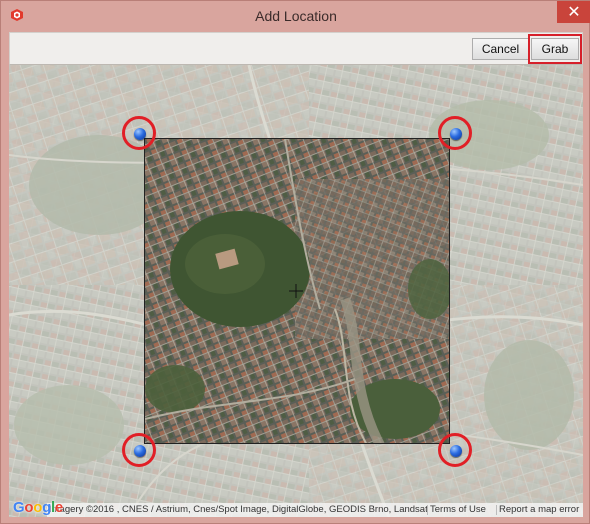  I want to click on toolbar: Cancel Grab, so click(296, 48).